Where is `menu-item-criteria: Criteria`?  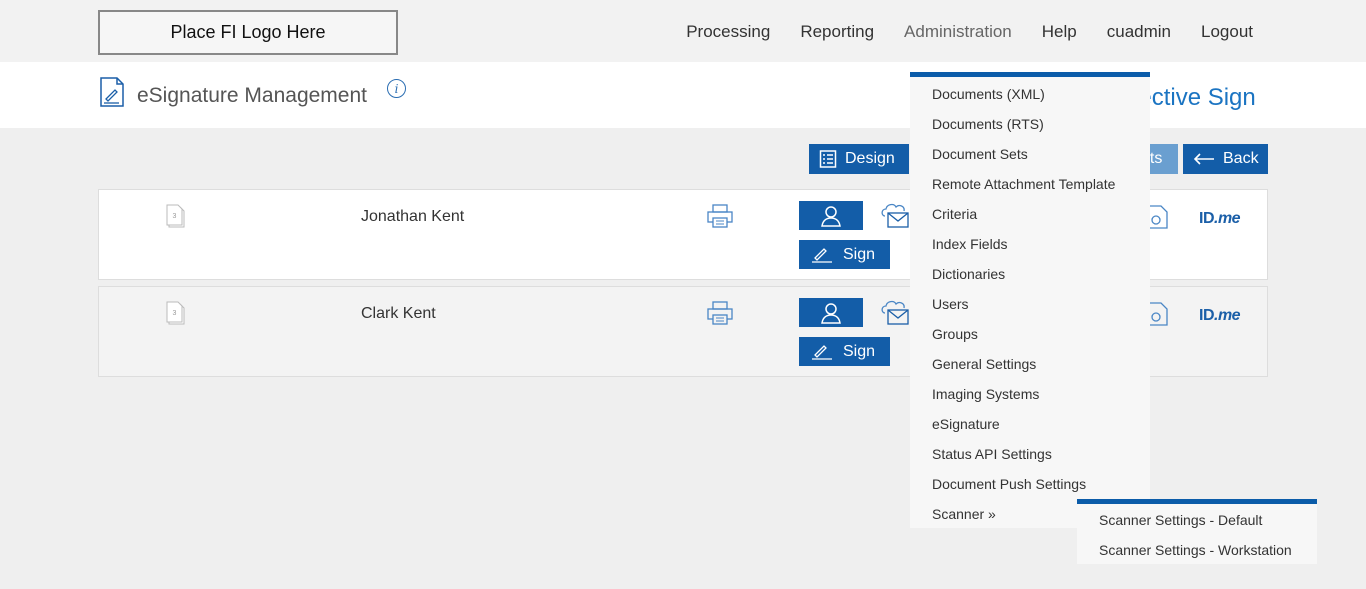 menu-item-criteria: Criteria is located at coordinates (1030, 214).